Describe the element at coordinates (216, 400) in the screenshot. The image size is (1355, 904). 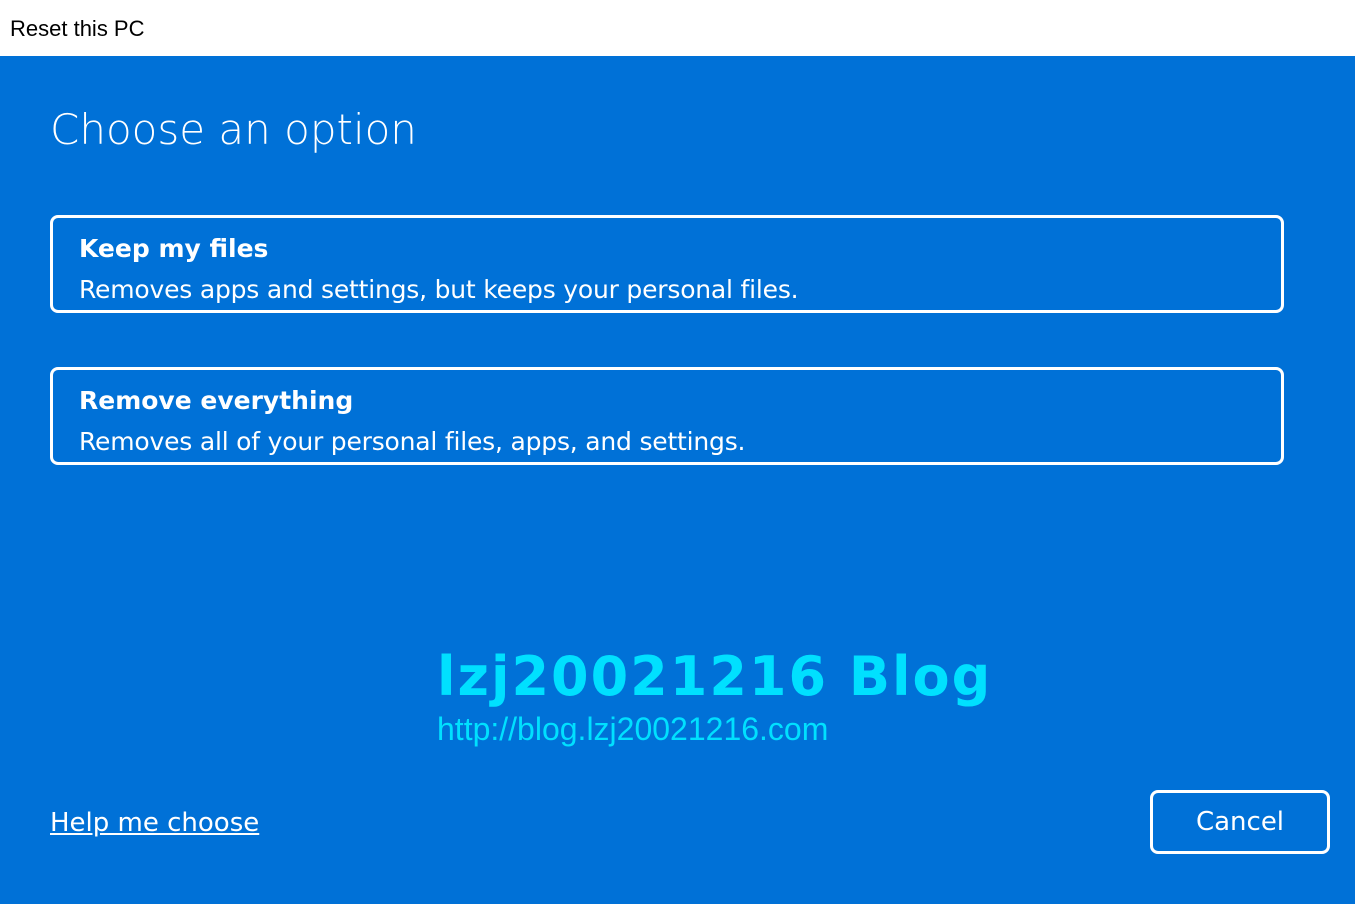
I see `option-title: Remove everything` at that location.